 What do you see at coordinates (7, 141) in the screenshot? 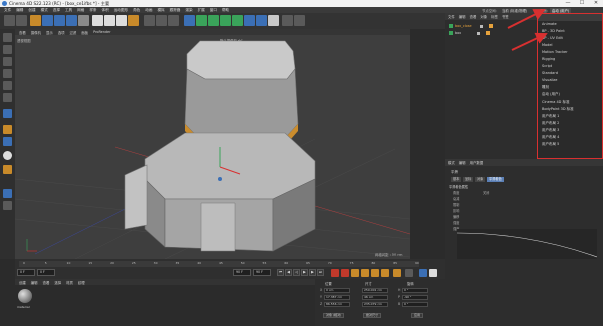
I see `tweak-mode-icon` at bounding box center [7, 141].